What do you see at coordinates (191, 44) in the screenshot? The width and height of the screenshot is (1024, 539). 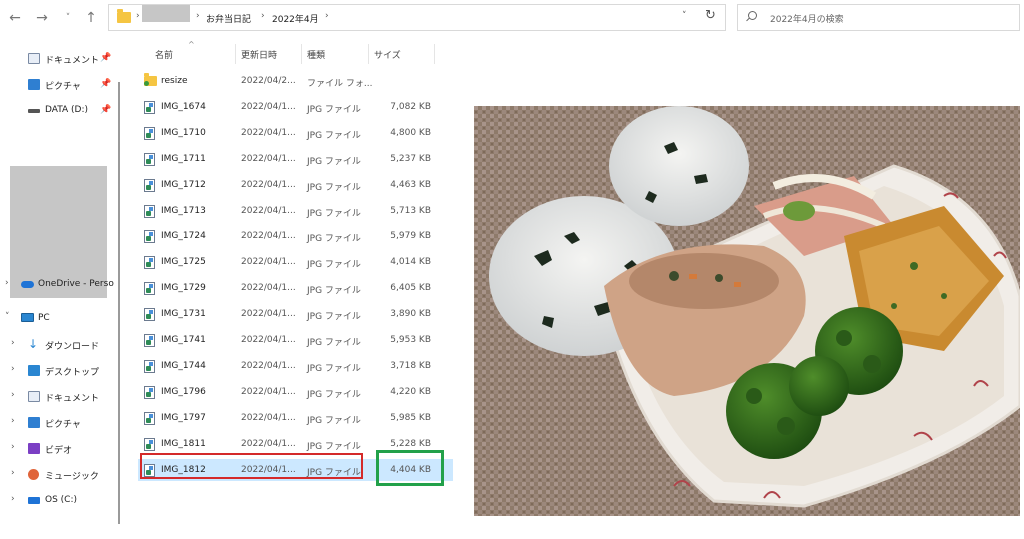 I see `sort-ascending-icon: ^` at bounding box center [191, 44].